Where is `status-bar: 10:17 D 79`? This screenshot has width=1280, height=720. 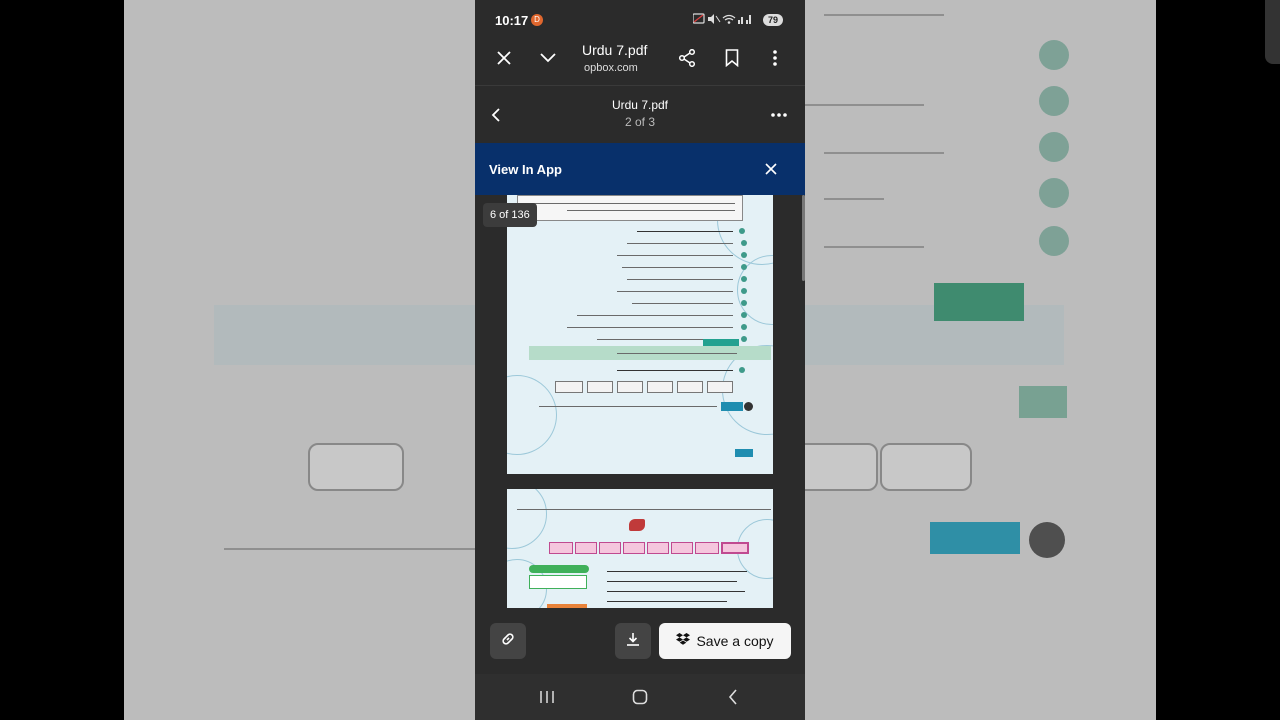 status-bar: 10:17 D 79 is located at coordinates (640, 20).